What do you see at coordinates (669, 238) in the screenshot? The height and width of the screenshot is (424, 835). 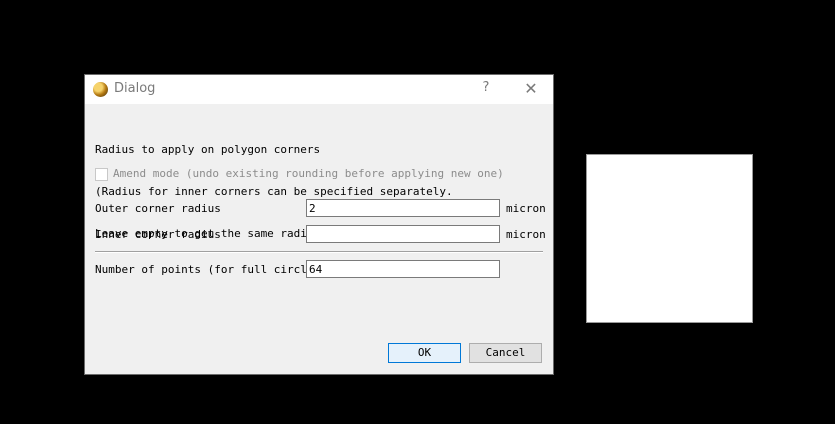 I see `blank-window` at bounding box center [669, 238].